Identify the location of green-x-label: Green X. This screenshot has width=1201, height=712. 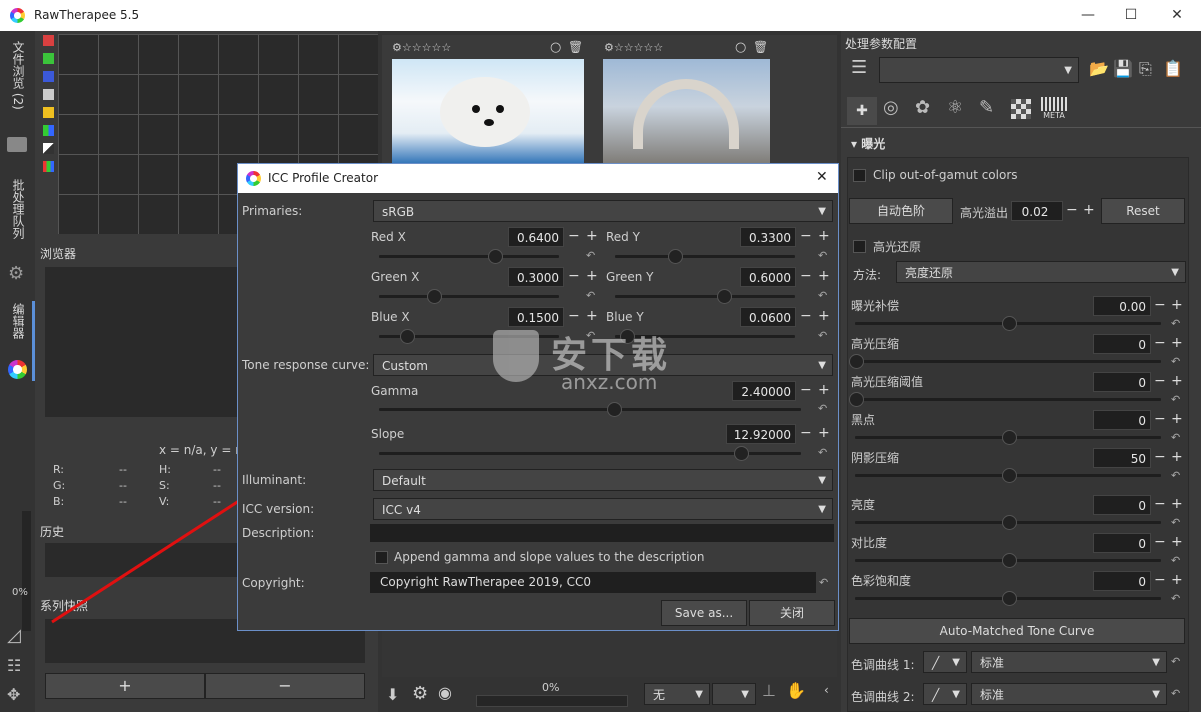
(395, 277).